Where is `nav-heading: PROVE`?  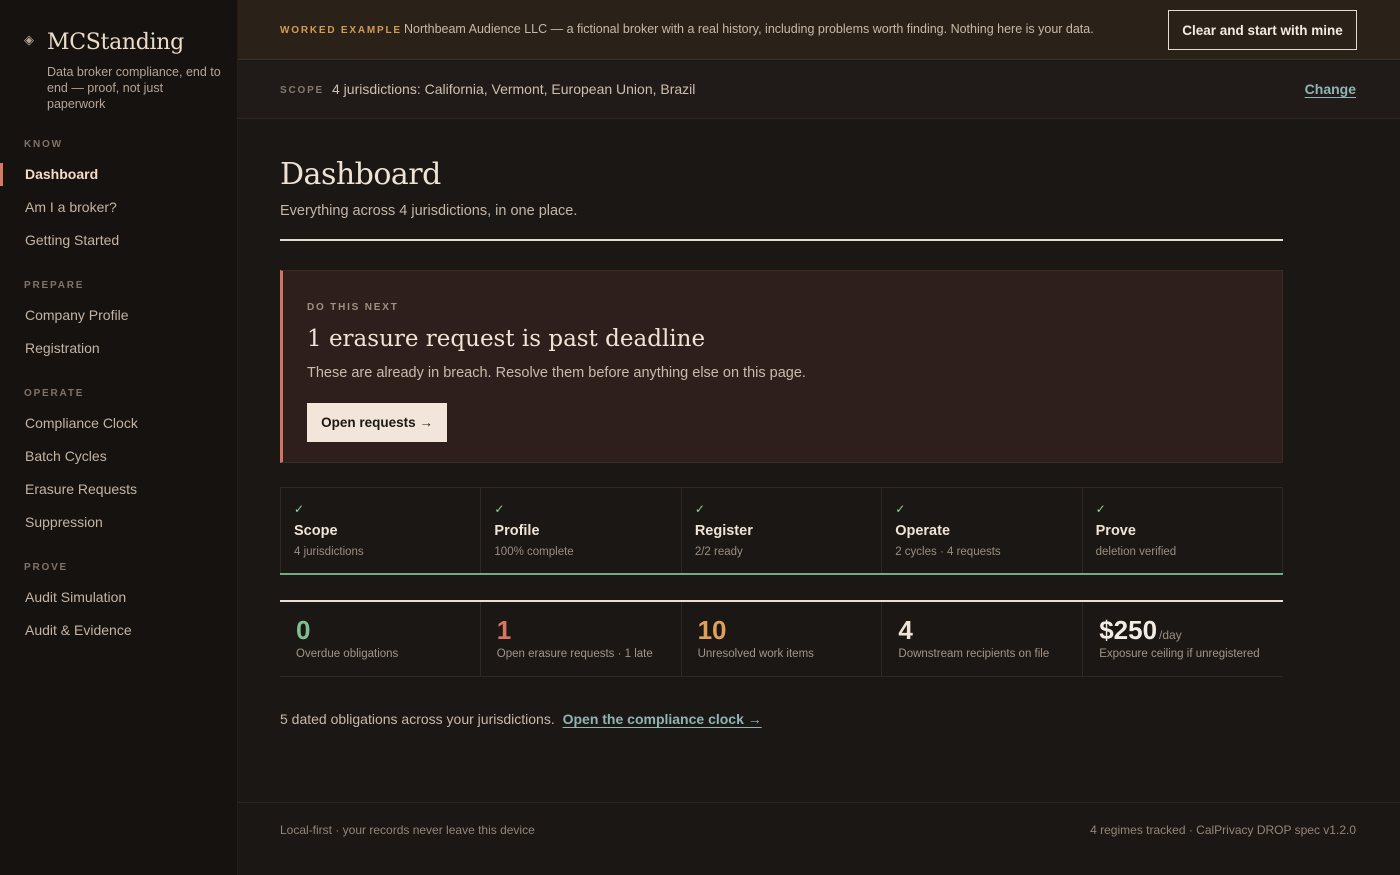
nav-heading: PROVE is located at coordinates (46, 567).